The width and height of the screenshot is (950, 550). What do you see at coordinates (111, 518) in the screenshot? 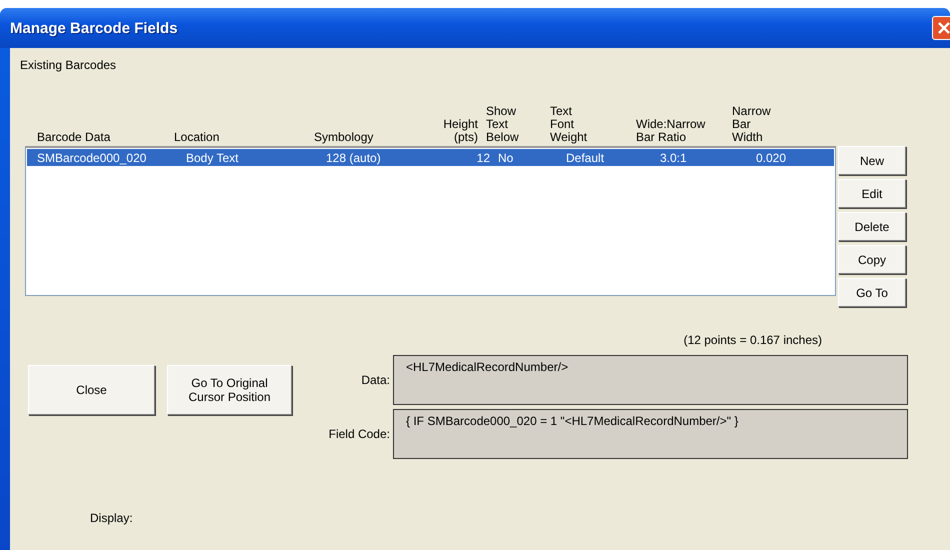
I see `display-label: Display:` at bounding box center [111, 518].